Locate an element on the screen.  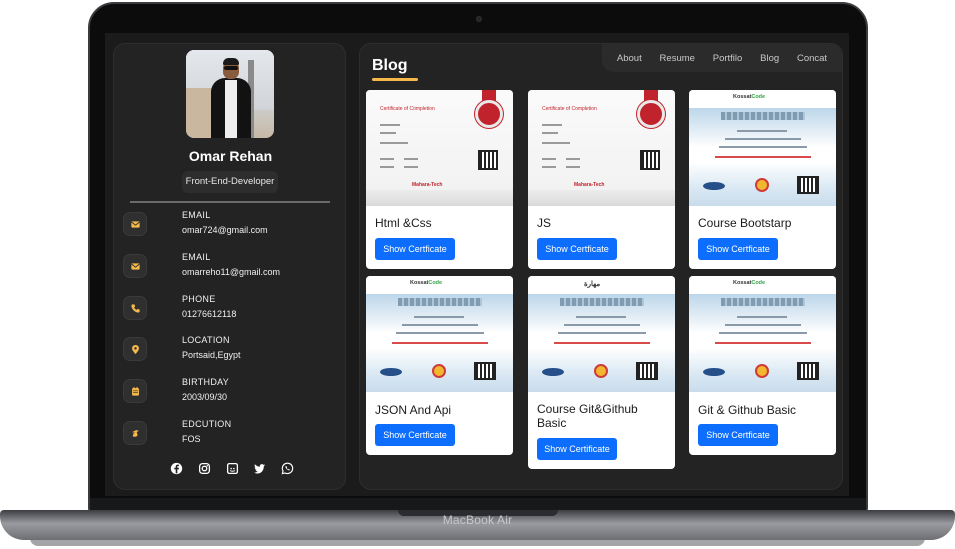
discord-icon is located at coordinates (232, 468).